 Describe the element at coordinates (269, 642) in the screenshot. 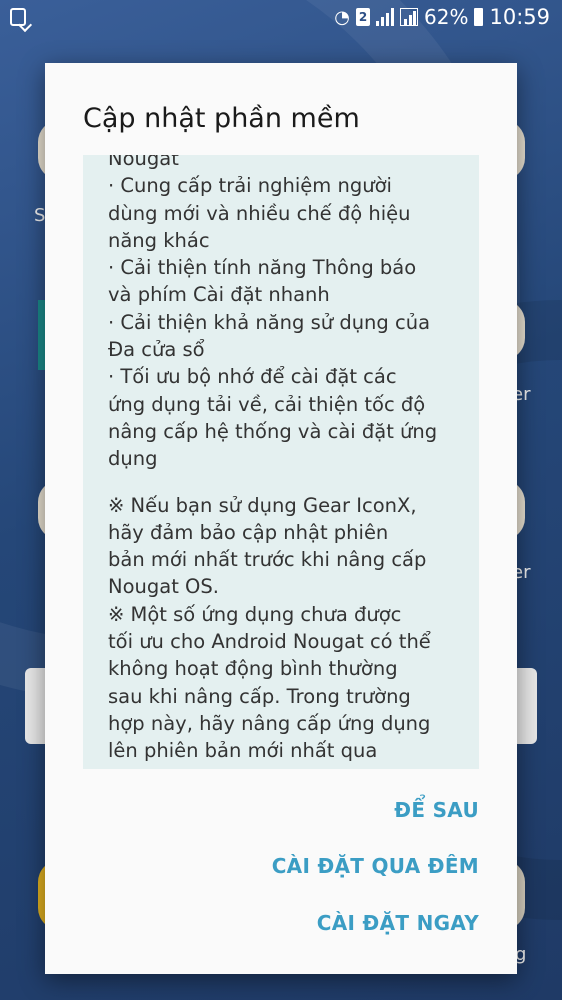

I see `release-note-line: tối ưu cho Android Nougat có thể` at that location.